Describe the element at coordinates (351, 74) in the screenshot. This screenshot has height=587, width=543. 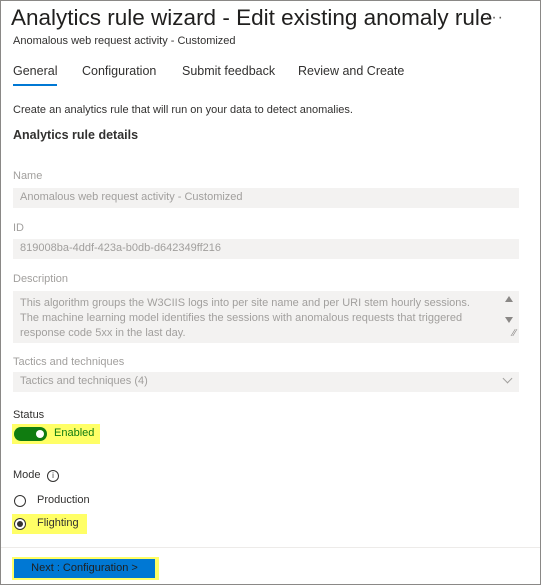
I see `tab-review-and-create: Review and Create` at that location.